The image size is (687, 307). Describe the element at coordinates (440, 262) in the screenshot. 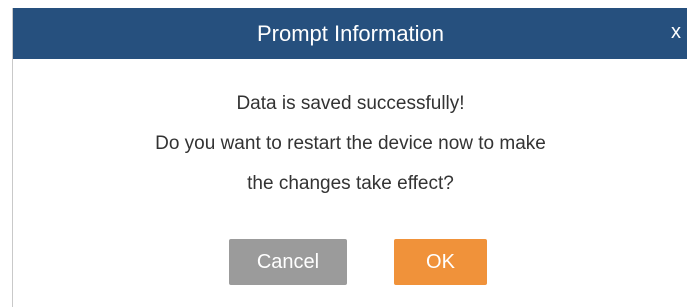

I see `ok-button: OK` at that location.